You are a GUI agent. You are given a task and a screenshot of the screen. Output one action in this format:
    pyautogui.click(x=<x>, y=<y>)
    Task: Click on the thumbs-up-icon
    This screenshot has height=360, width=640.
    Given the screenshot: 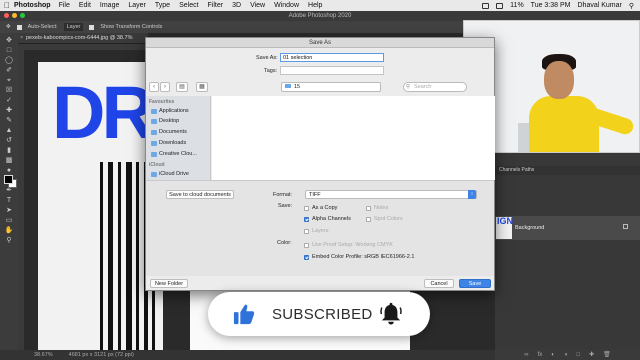 What is the action you would take?
    pyautogui.click(x=244, y=314)
    